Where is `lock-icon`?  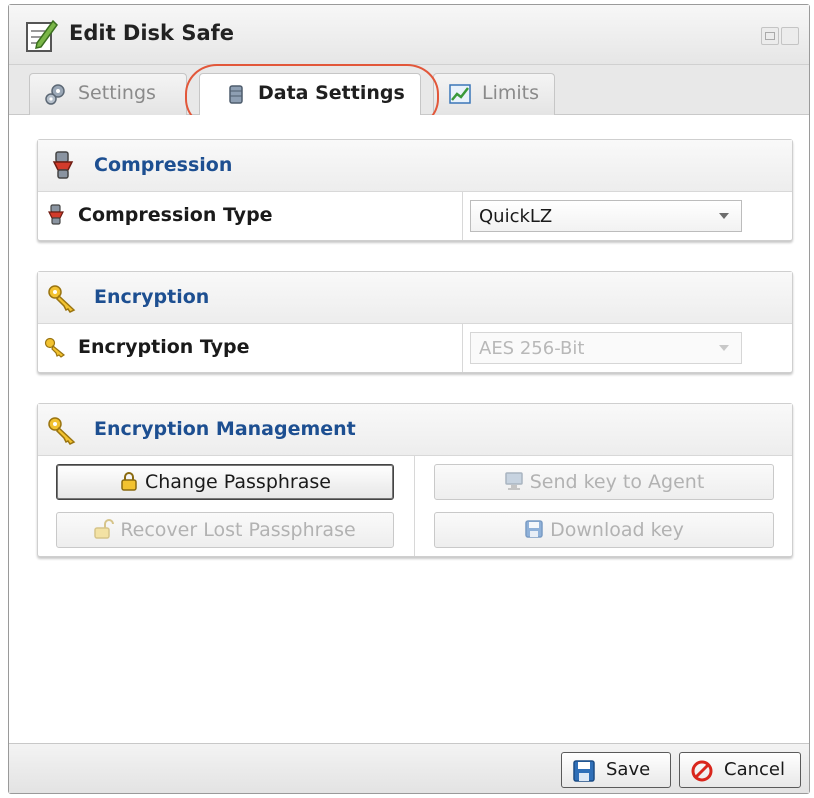 lock-icon is located at coordinates (129, 481).